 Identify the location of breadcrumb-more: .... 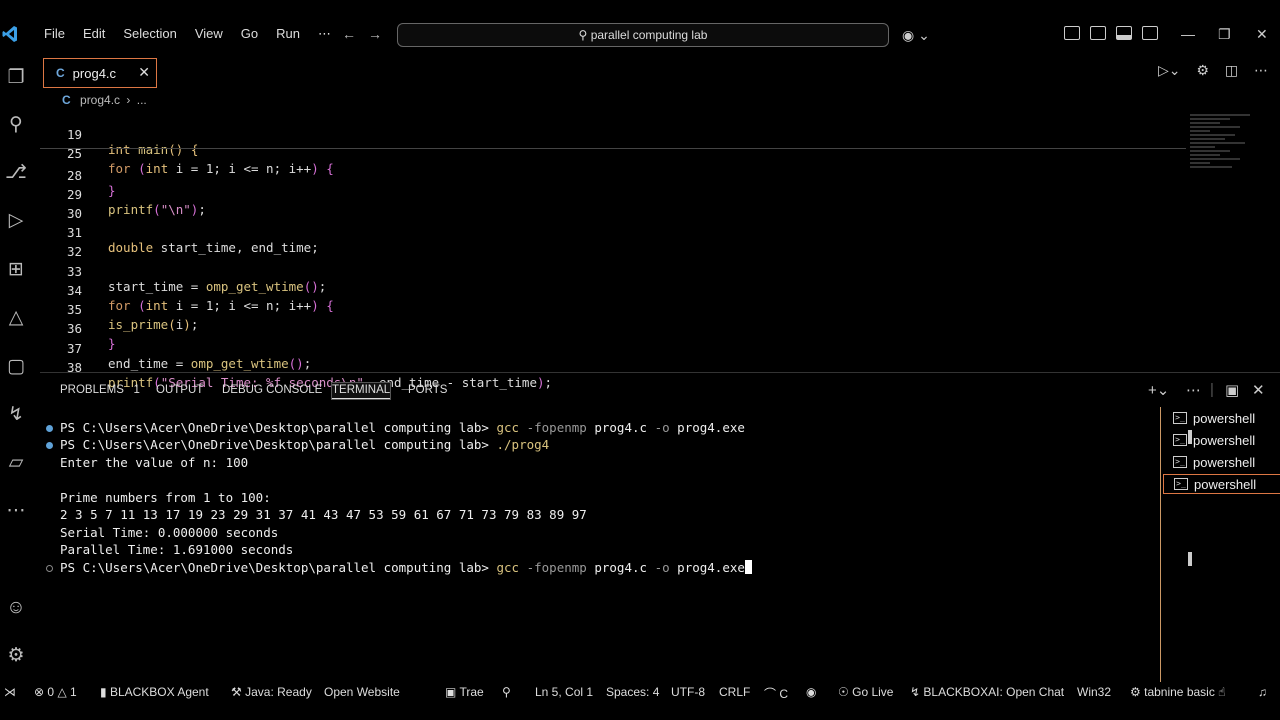
(142, 100).